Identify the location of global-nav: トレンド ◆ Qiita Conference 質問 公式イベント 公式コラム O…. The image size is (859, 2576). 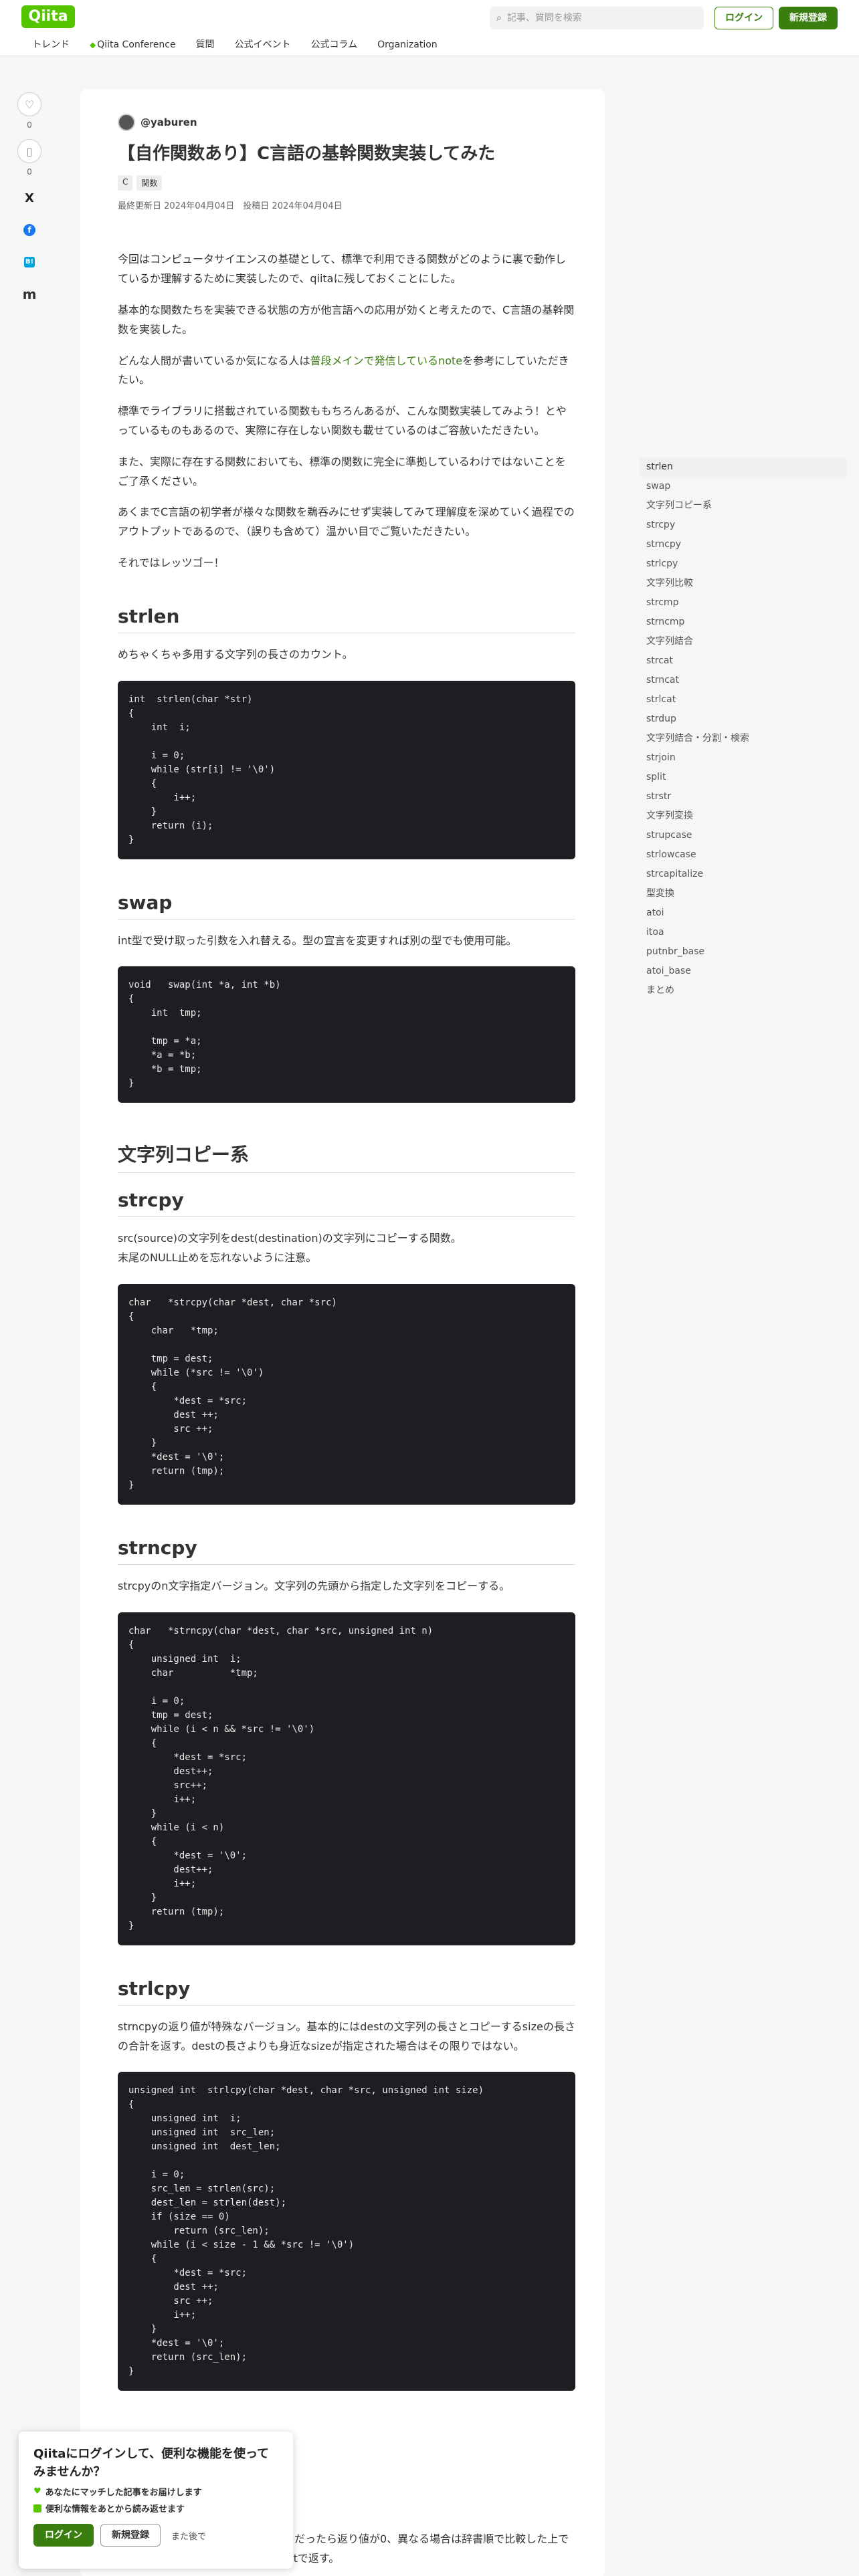
(235, 44).